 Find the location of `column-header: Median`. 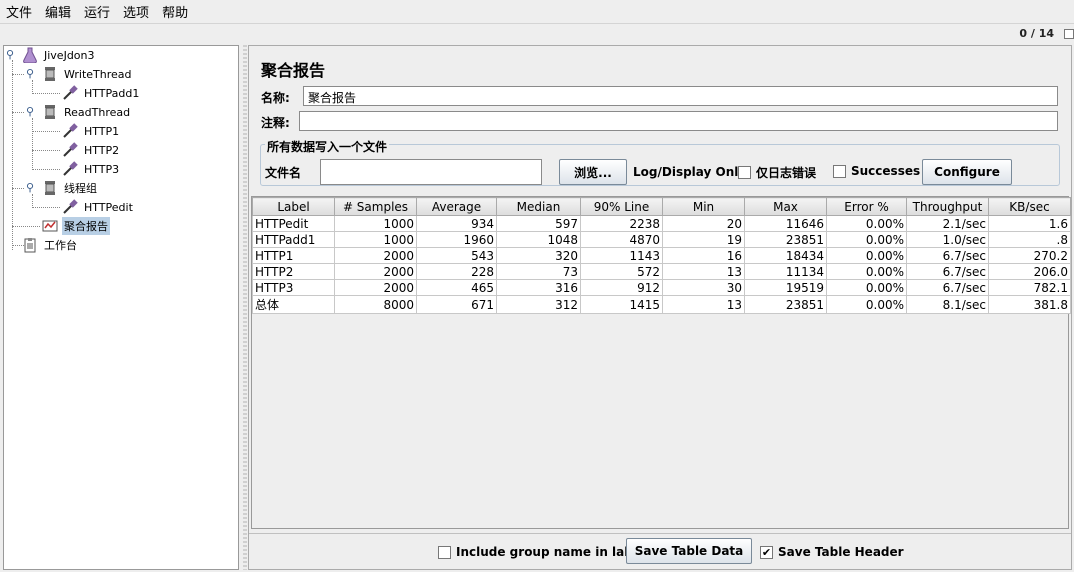

column-header: Median is located at coordinates (538, 206).